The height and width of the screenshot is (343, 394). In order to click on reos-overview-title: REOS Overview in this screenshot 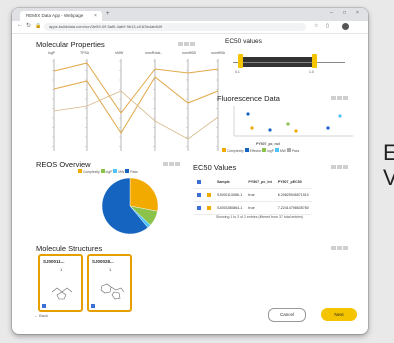, I will do `click(63, 164)`.